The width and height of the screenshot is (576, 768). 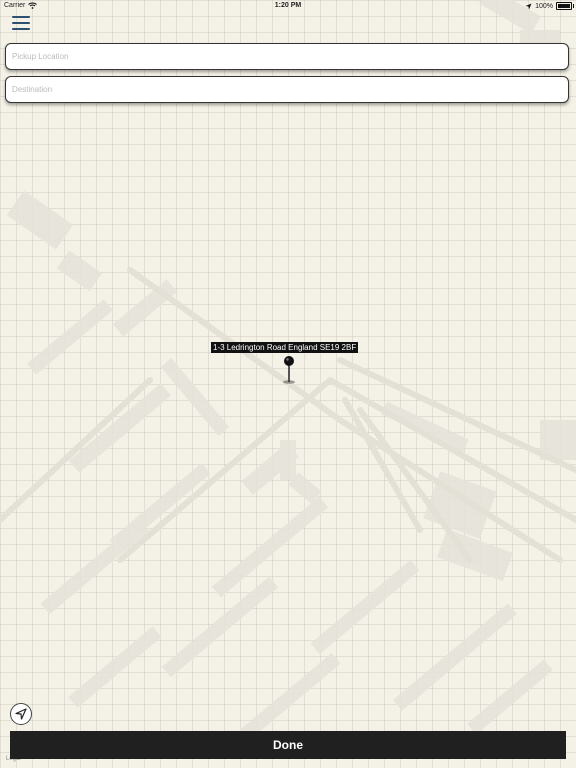 I want to click on menu-bar-top, so click(x=21, y=17).